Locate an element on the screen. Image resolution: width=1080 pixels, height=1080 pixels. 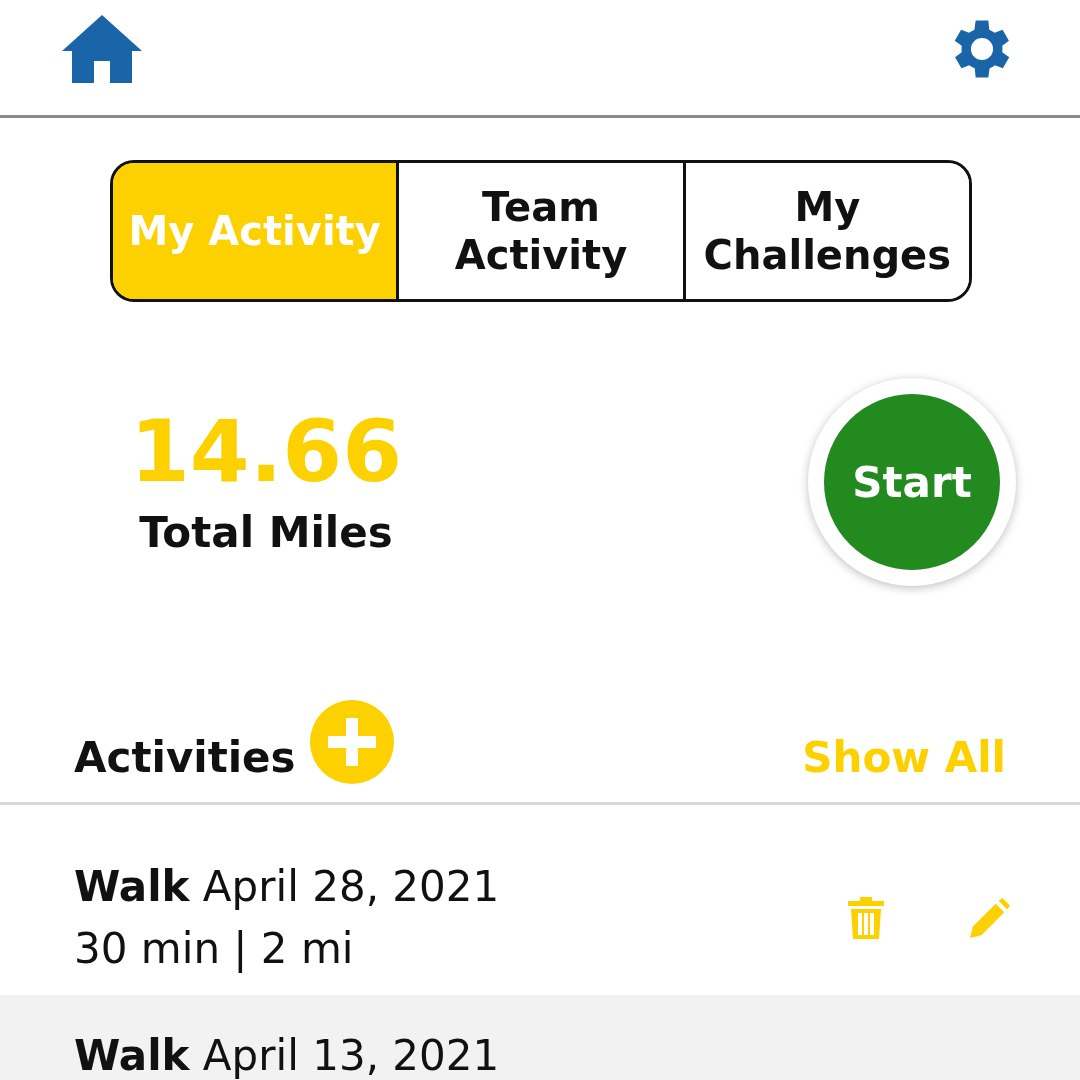
start-button: Start is located at coordinates (912, 482).